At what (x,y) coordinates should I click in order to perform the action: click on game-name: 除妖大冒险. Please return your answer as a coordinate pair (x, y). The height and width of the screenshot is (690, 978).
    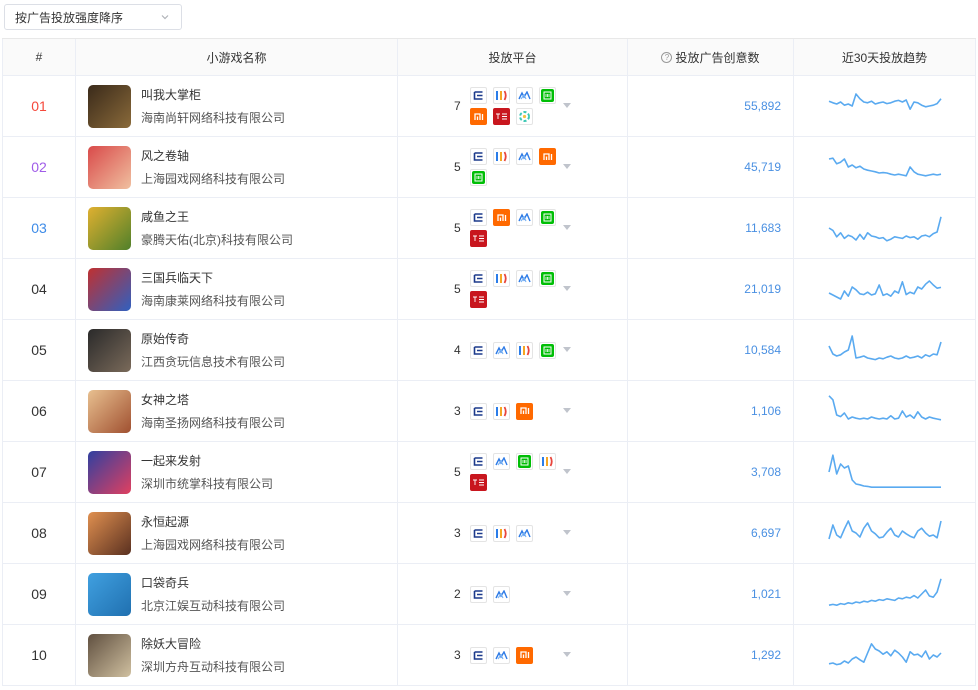
    Looking at the image, I should click on (213, 643).